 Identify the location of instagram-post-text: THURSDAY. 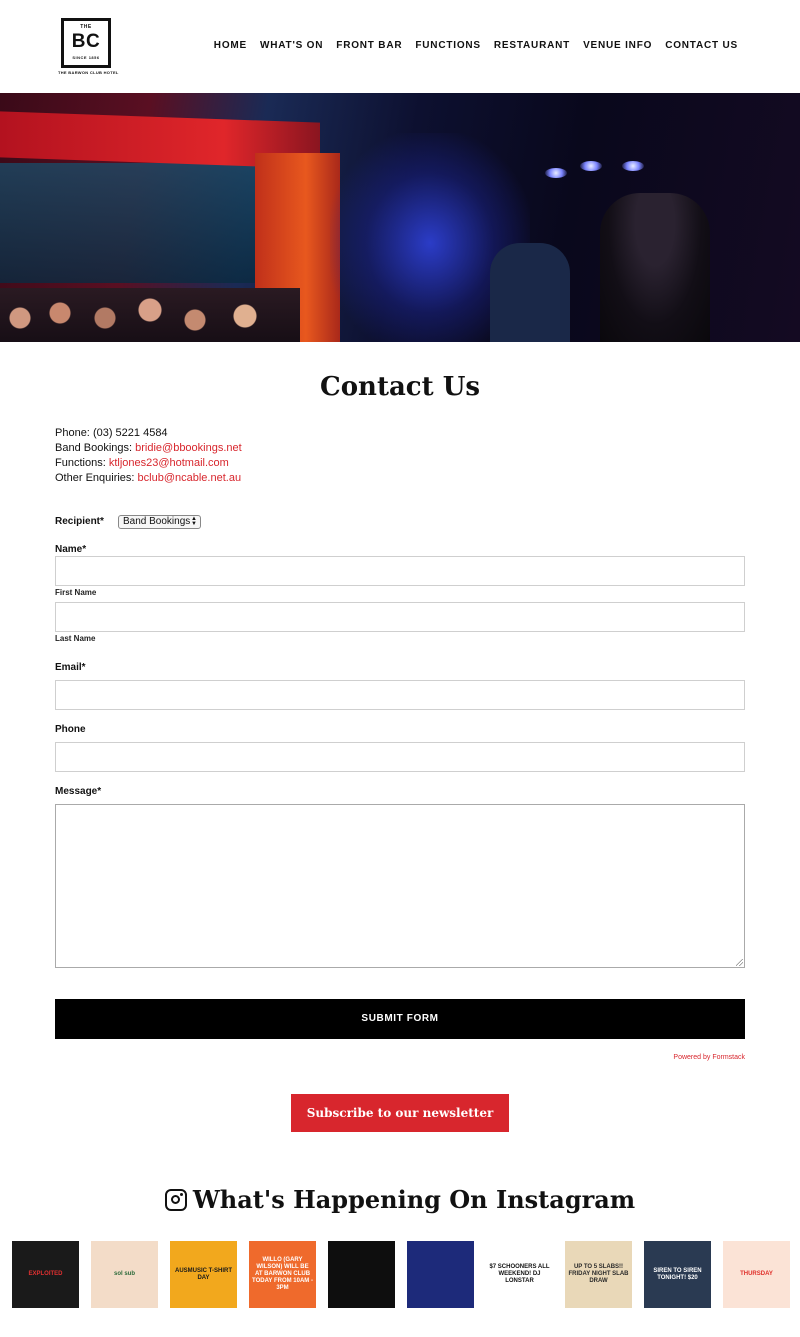
(756, 1274).